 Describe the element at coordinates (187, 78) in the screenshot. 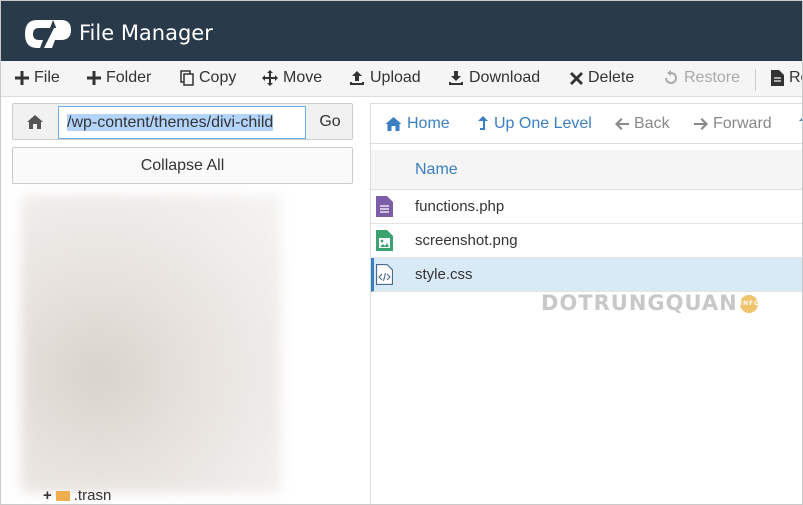

I see `copy-icon` at that location.